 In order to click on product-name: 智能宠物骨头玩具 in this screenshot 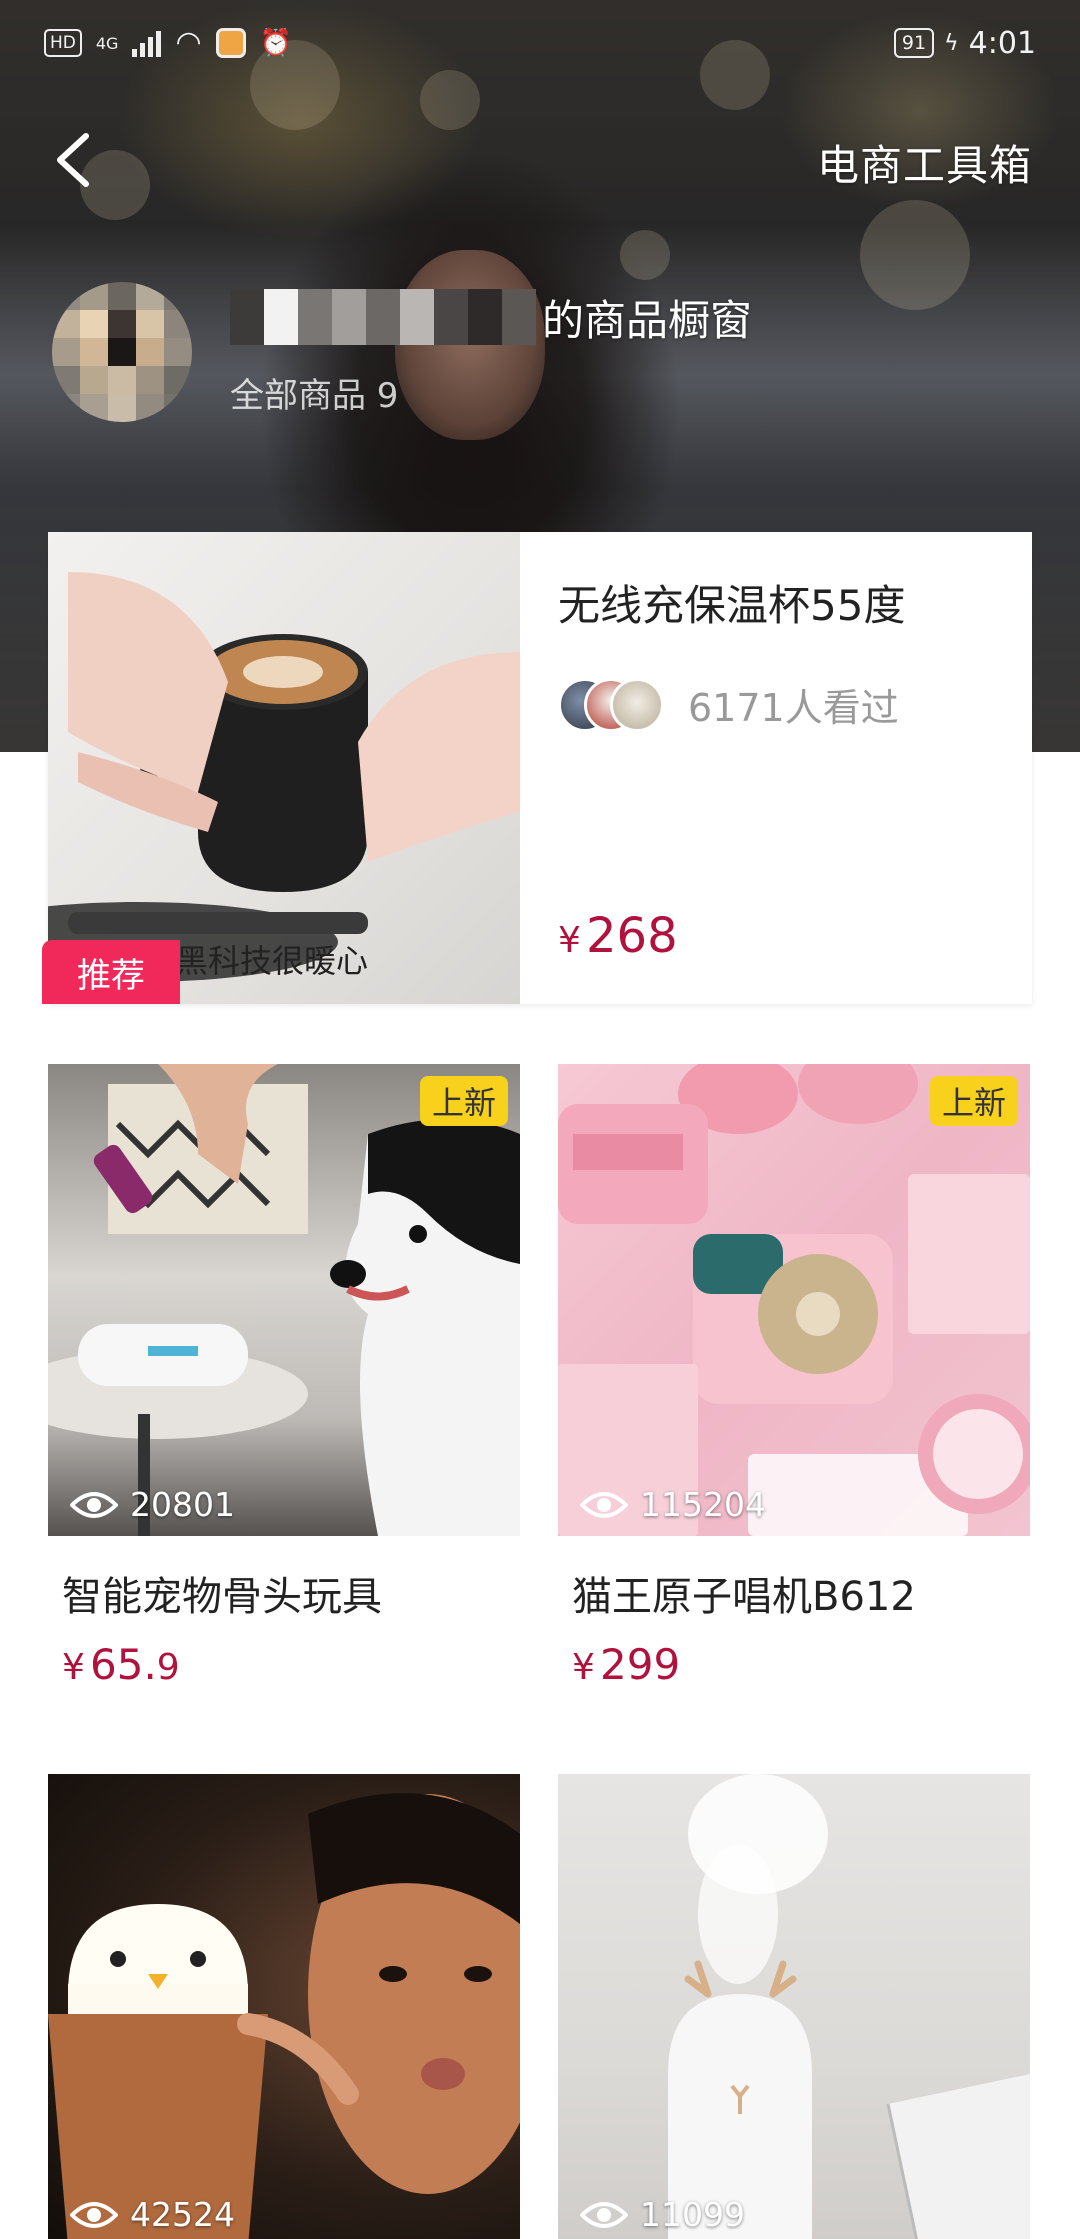, I will do `click(222, 1597)`.